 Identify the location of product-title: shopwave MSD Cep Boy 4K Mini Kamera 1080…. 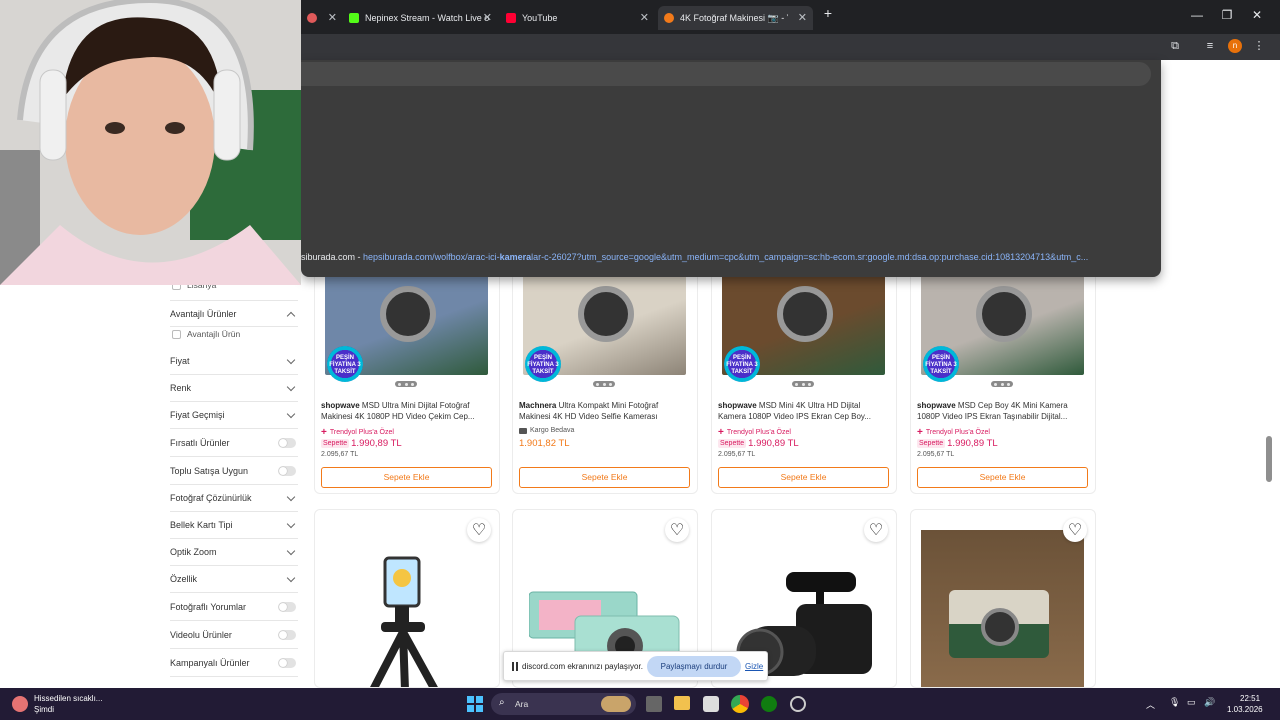
(1003, 411).